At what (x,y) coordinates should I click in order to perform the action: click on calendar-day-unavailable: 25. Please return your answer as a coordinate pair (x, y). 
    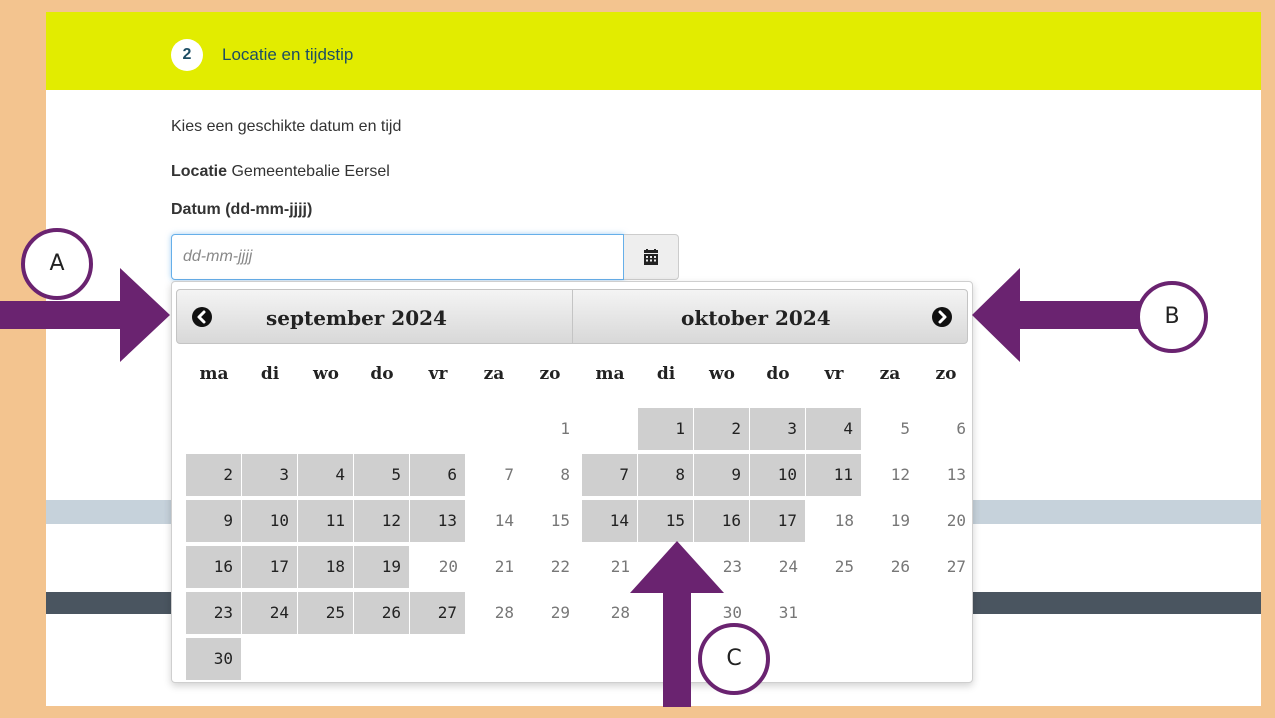
    Looking at the image, I should click on (844, 566).